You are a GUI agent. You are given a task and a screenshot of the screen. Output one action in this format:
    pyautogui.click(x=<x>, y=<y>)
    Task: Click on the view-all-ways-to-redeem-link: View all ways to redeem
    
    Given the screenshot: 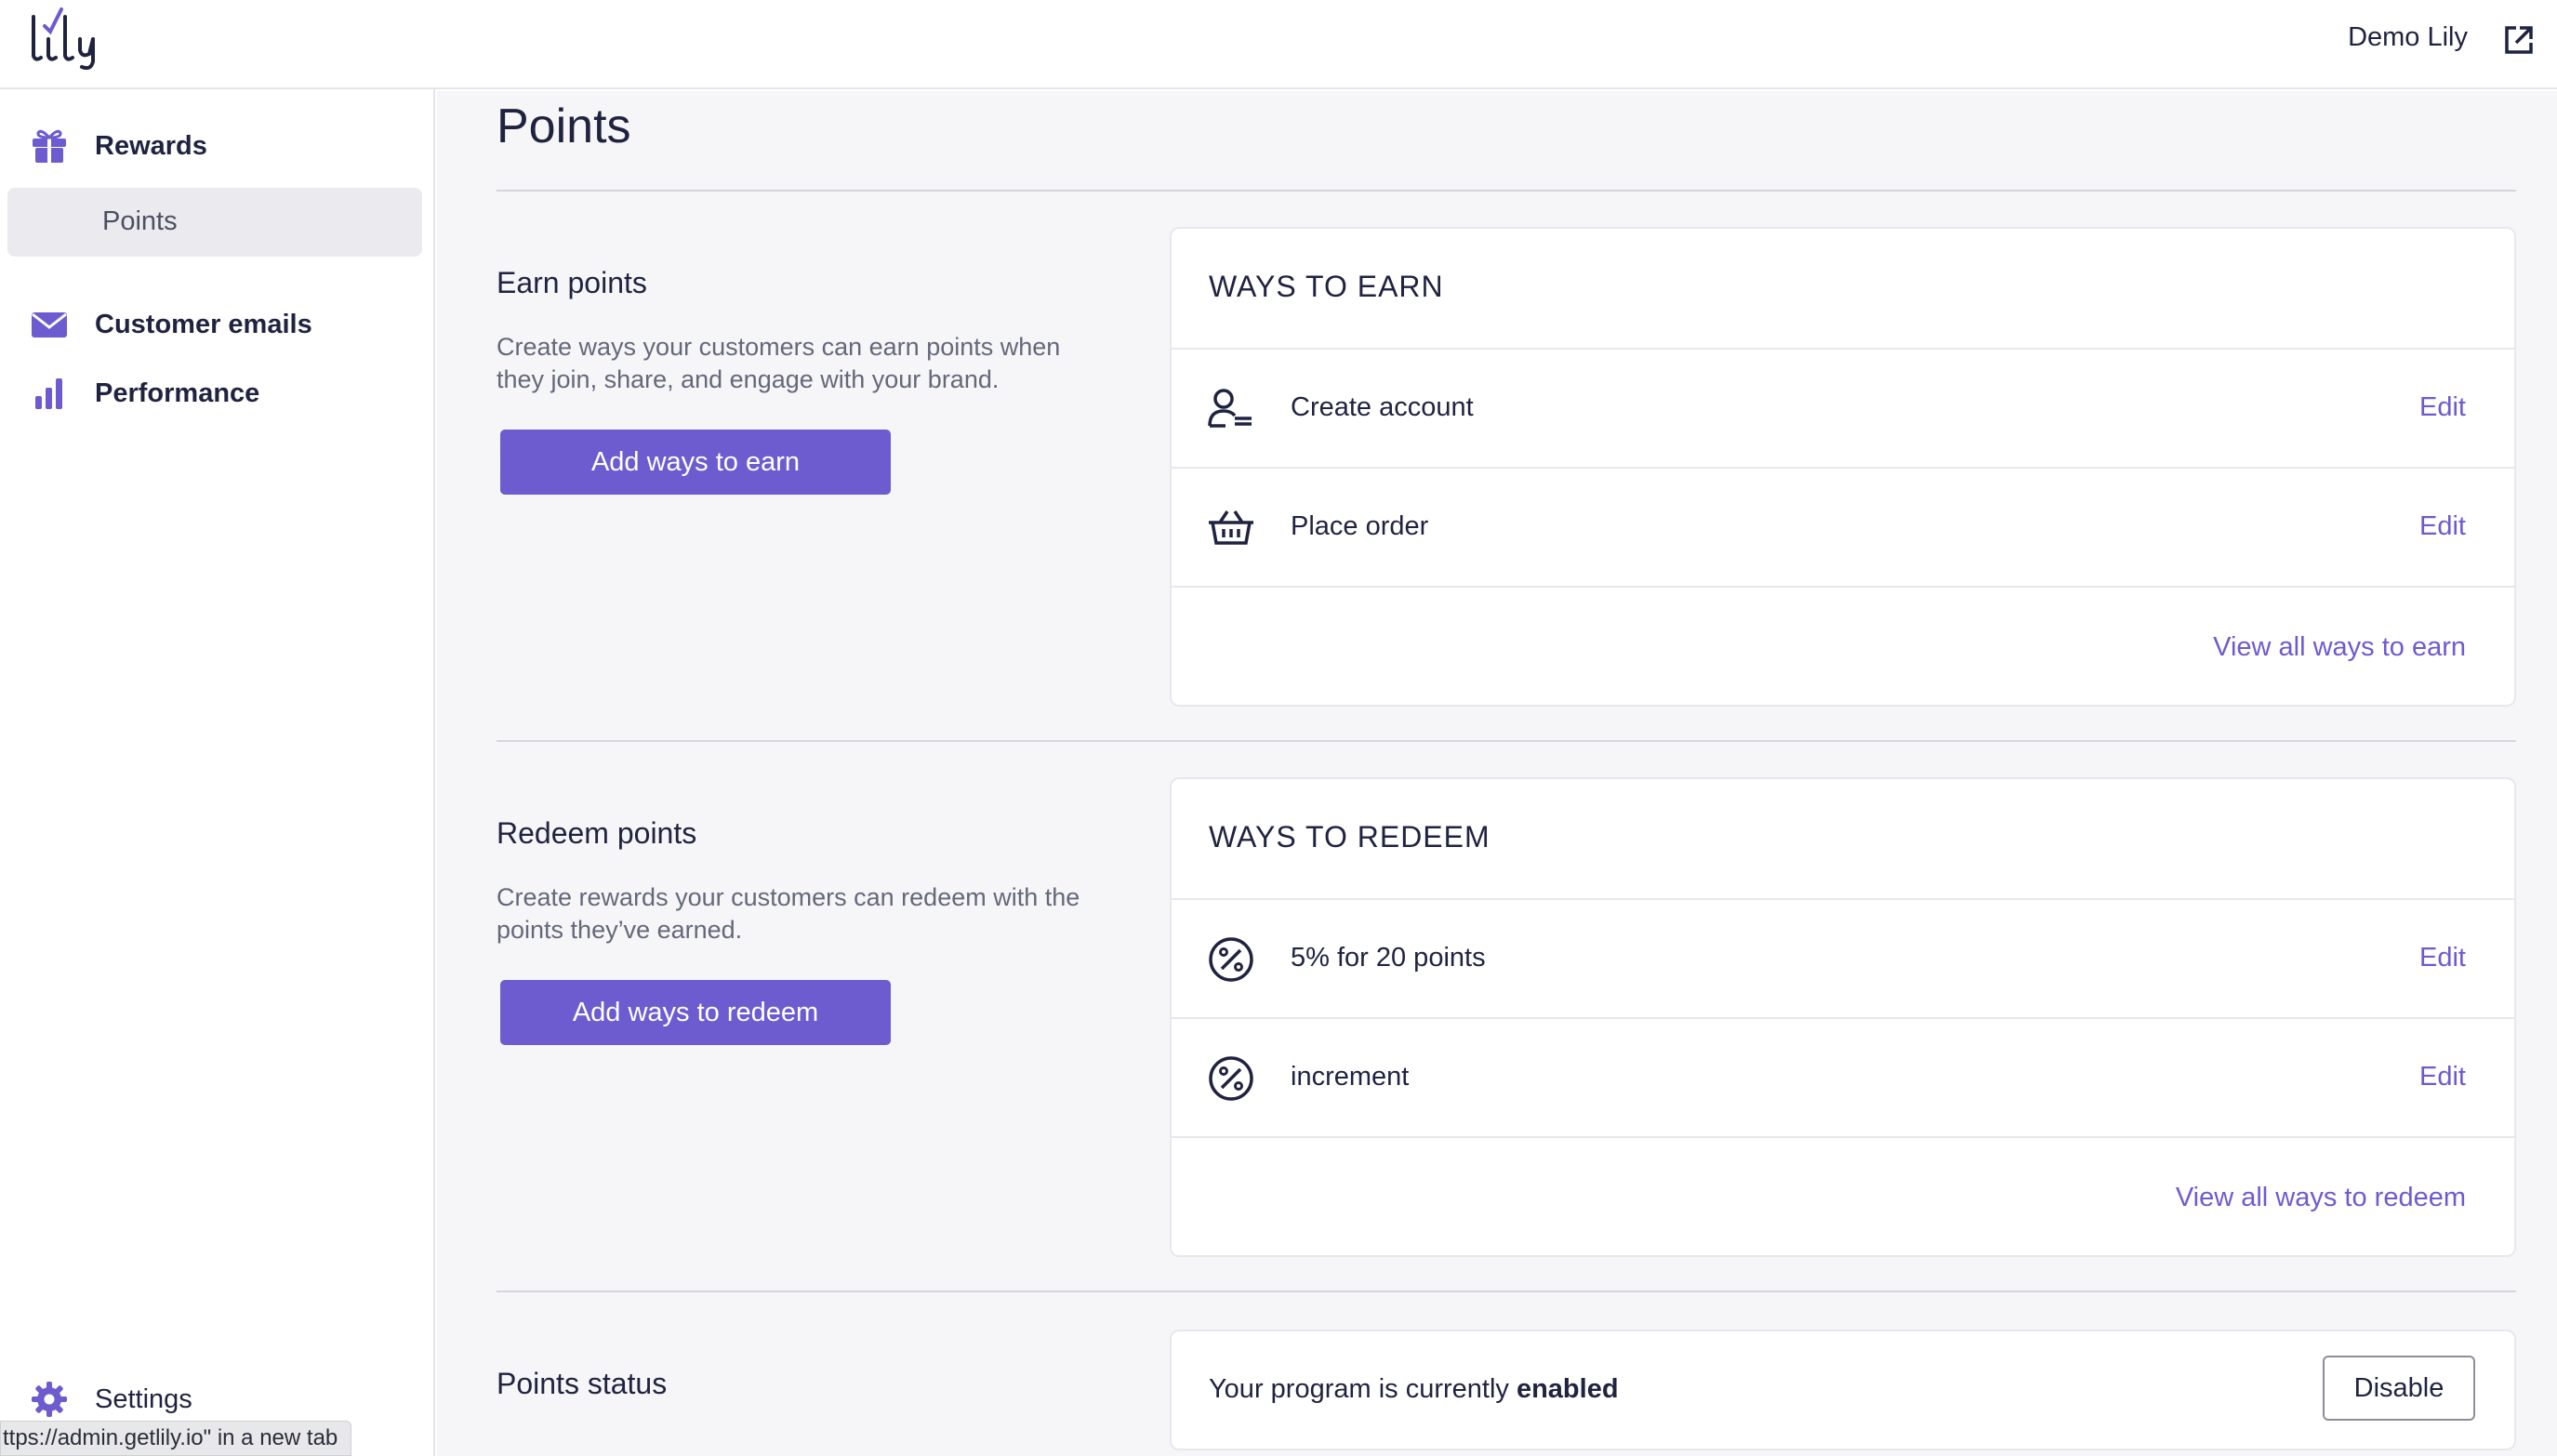 What is the action you would take?
    pyautogui.click(x=2321, y=1198)
    